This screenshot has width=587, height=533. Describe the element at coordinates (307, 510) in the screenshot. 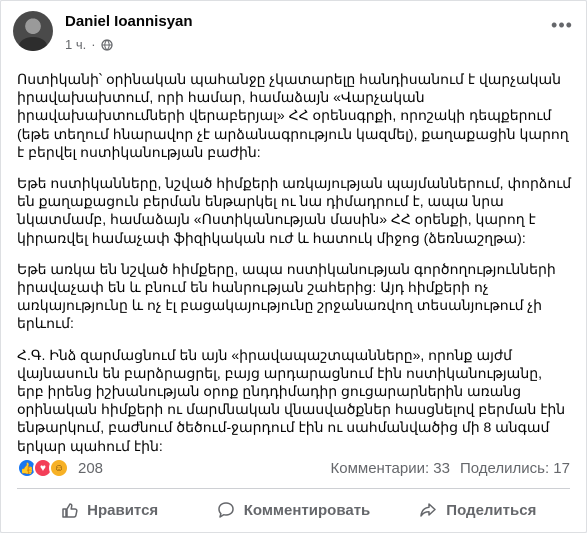

I see `comment-button-label: Комментировать` at that location.